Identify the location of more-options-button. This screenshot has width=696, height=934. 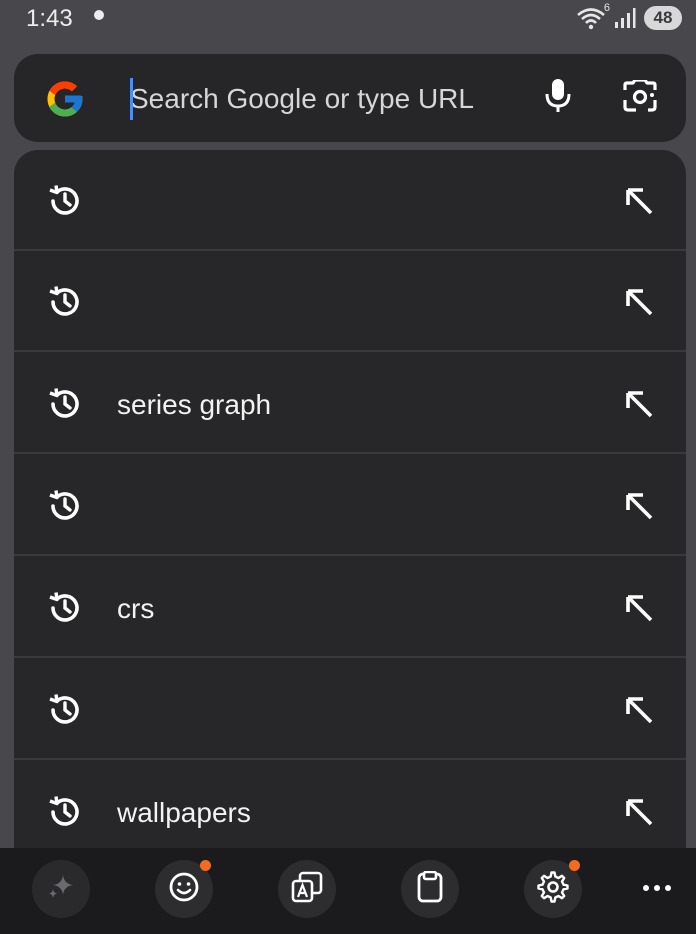
(657, 888).